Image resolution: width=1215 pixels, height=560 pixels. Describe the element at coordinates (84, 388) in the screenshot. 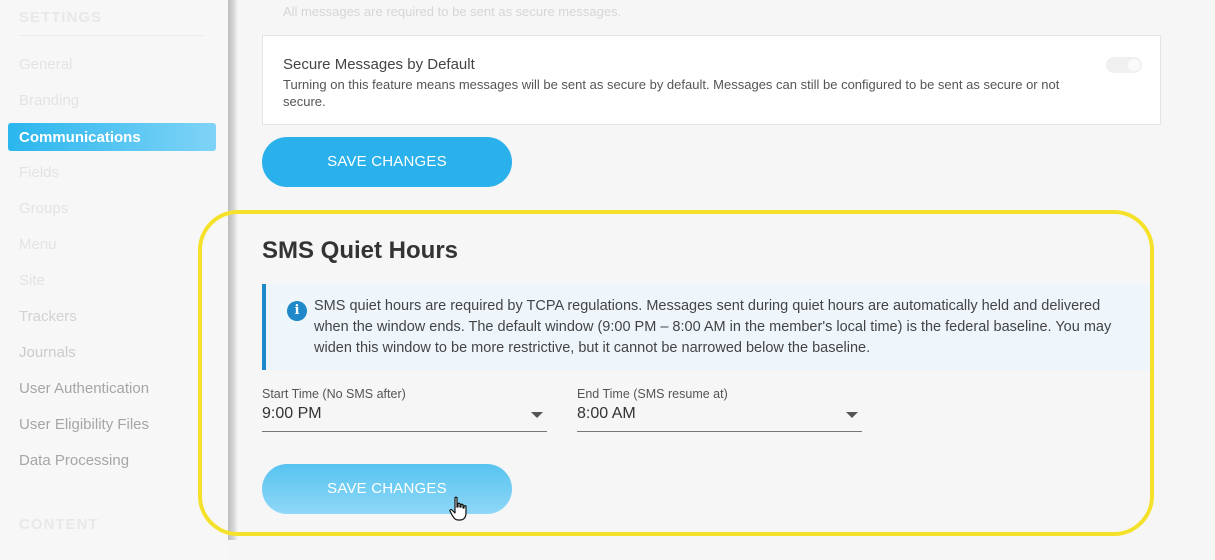

I see `sidebar-item-user-authentication: User Authentication` at that location.